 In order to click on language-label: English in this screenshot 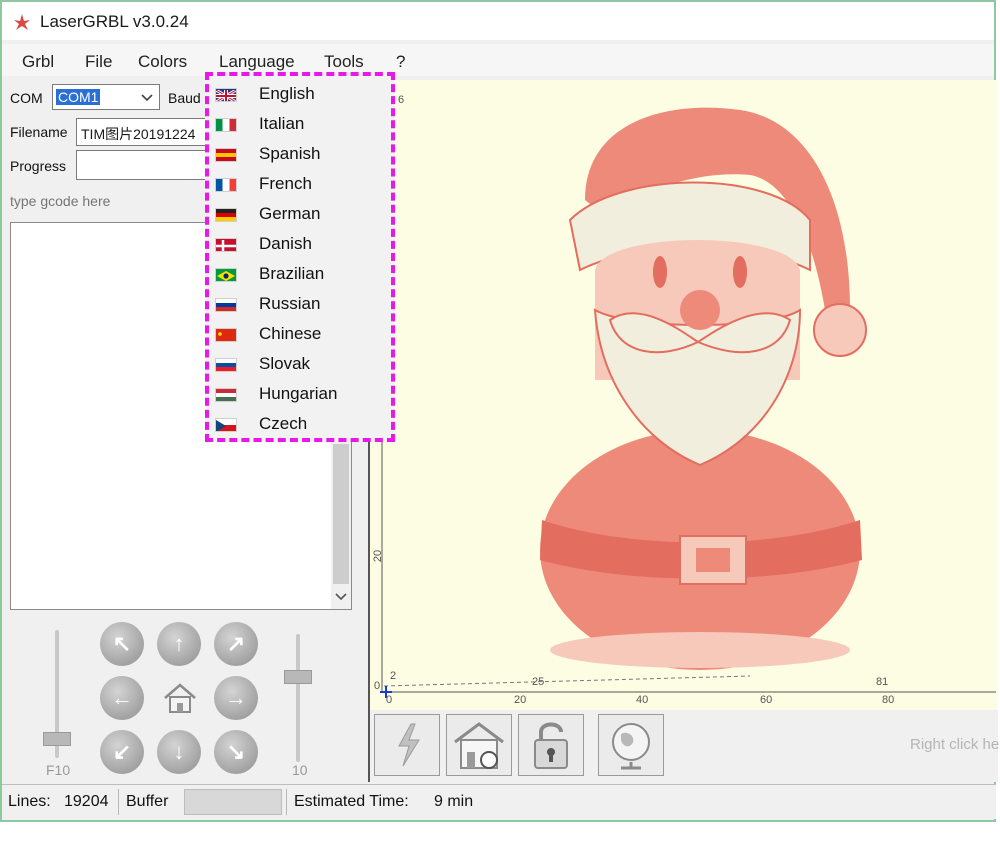, I will do `click(287, 93)`.